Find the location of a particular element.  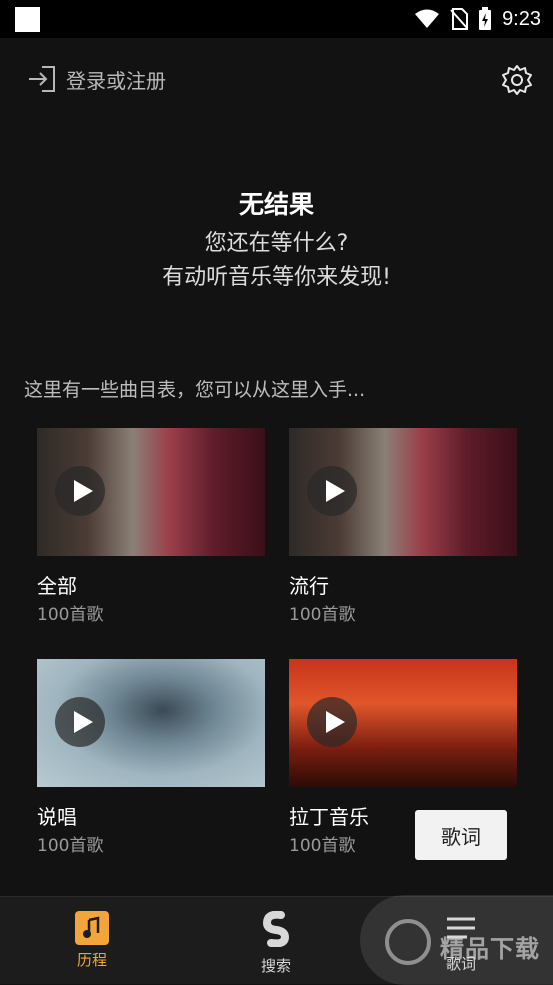

login-icon is located at coordinates (42, 79).